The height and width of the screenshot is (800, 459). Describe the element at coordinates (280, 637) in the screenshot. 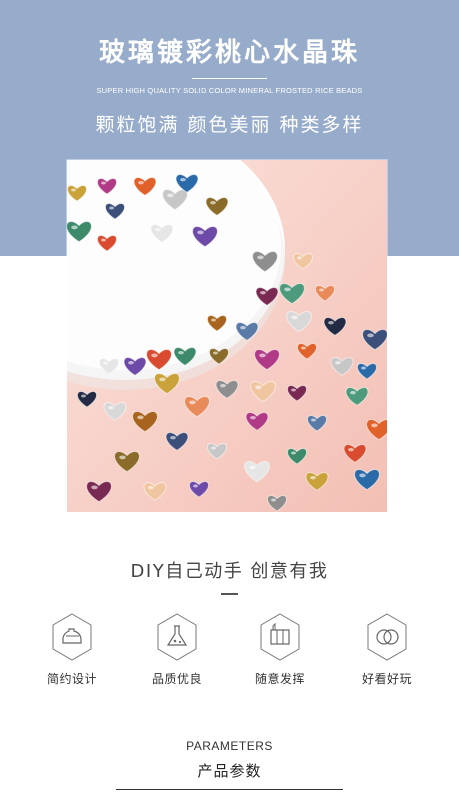

I see `palette-icon` at that location.